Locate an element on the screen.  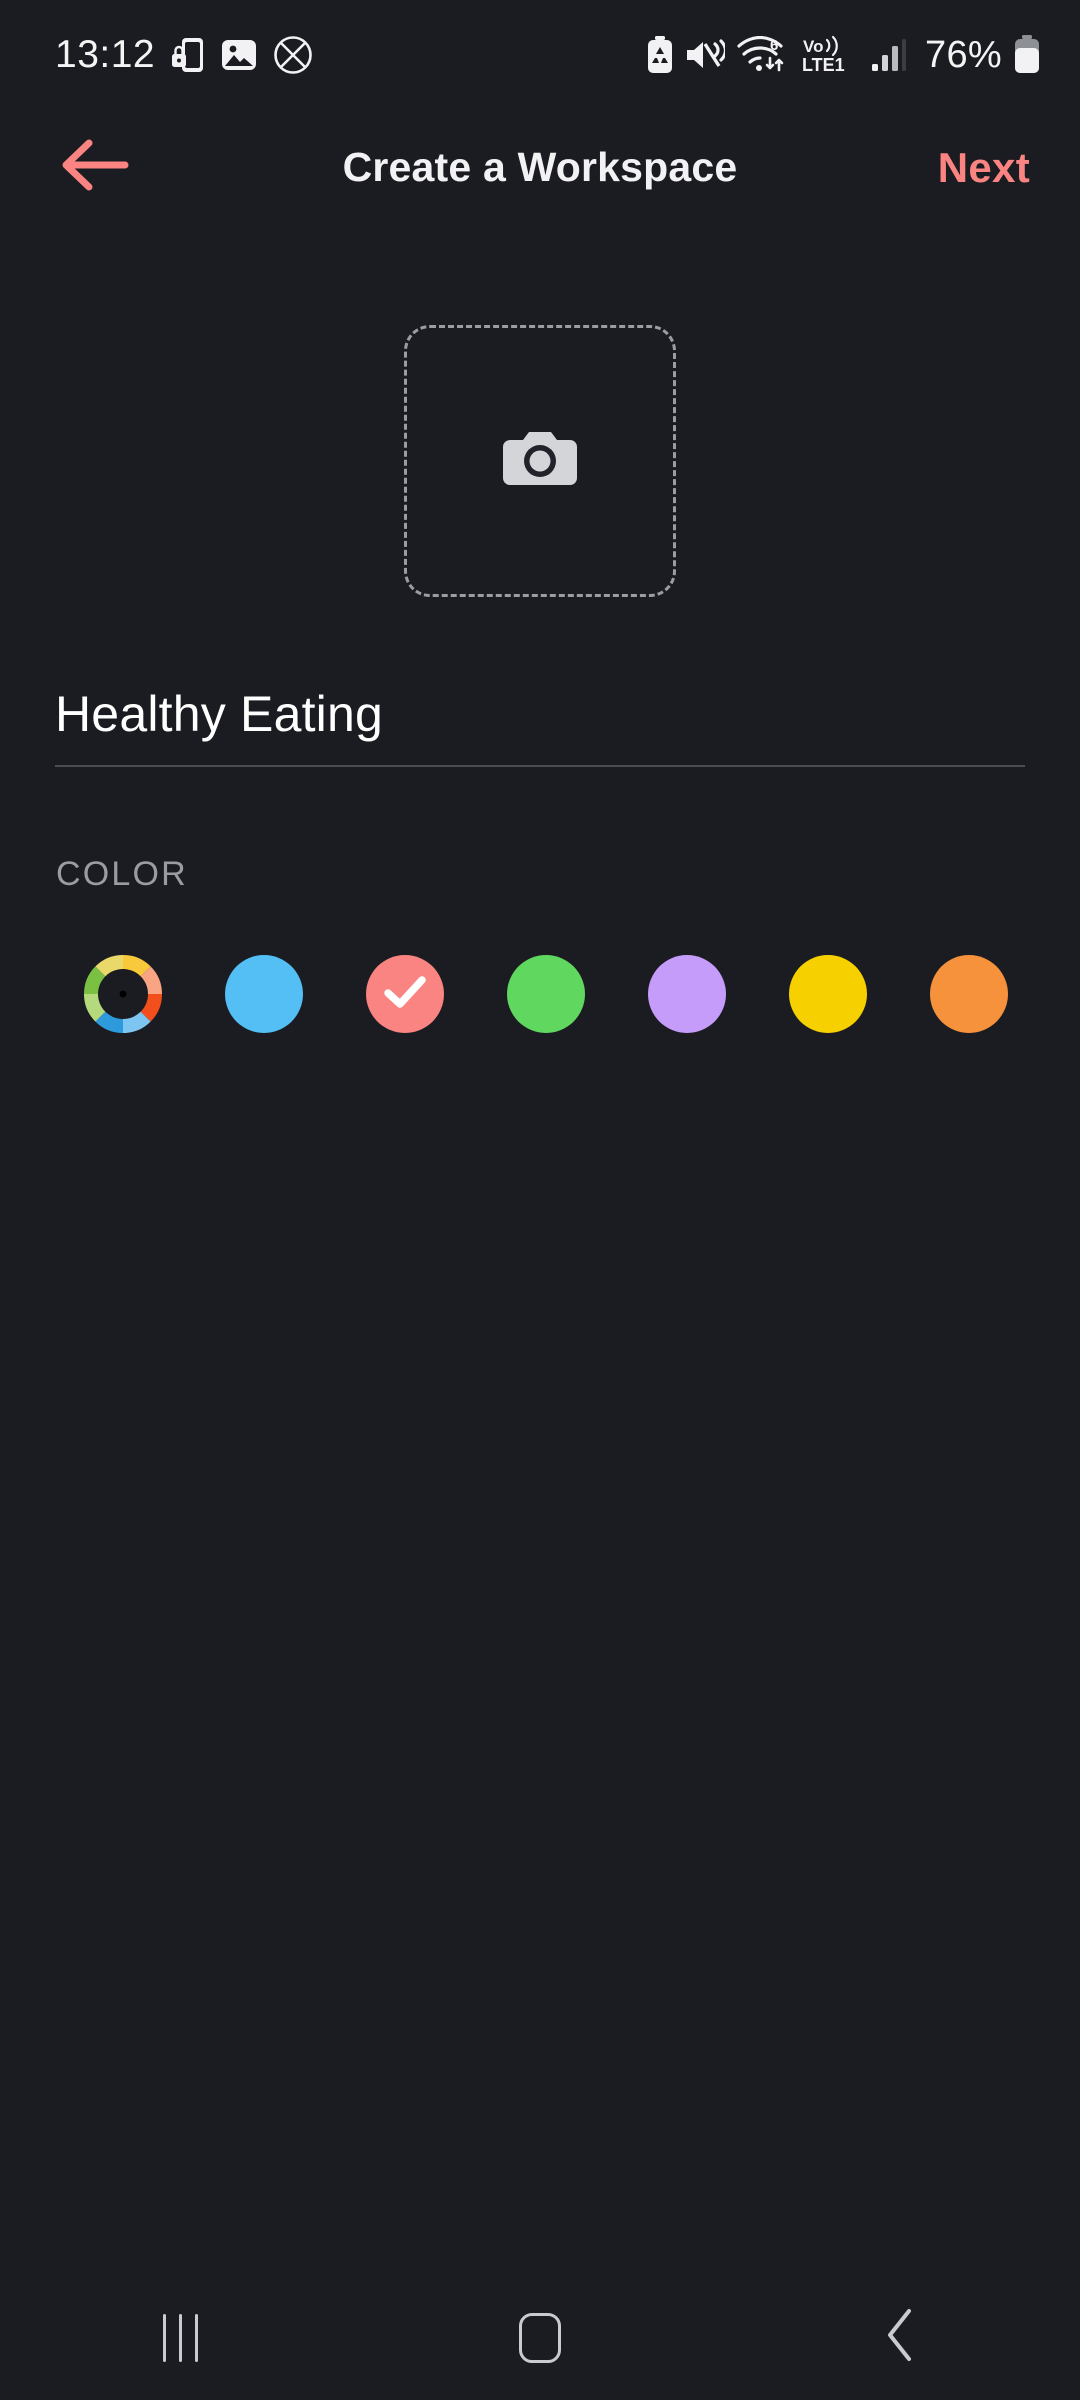
back-button is located at coordinates (95, 168).